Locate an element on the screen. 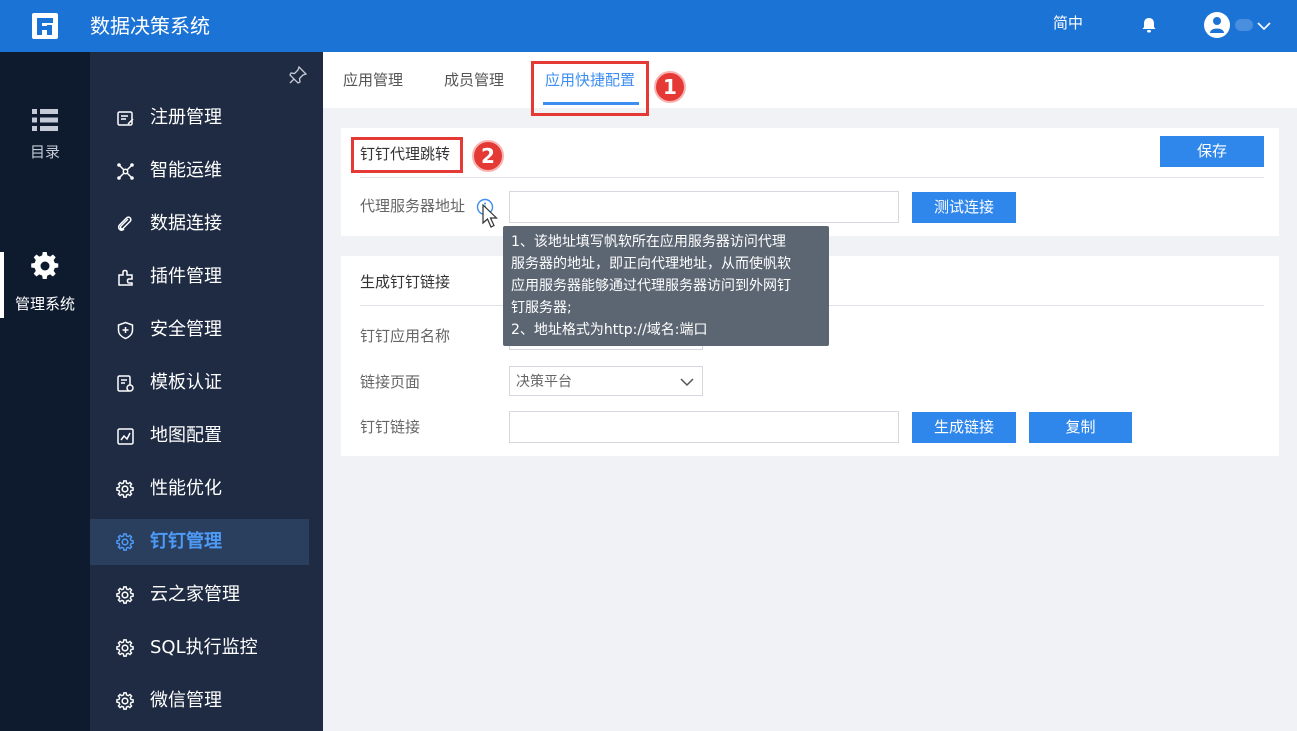 The width and height of the screenshot is (1297, 731). sidebar-item-wechat: 微信管理 is located at coordinates (199, 701).